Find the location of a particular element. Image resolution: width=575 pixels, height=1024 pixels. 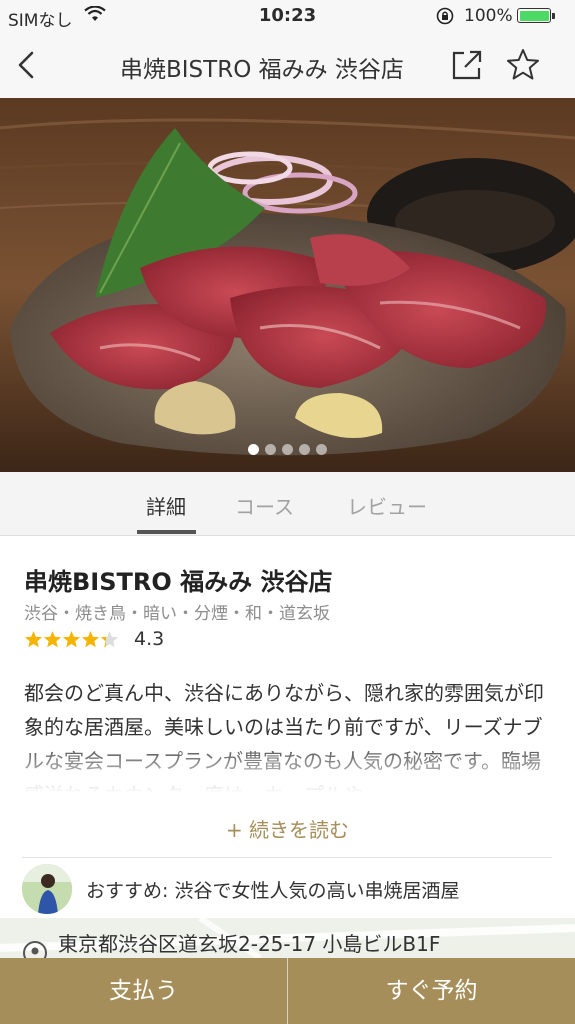

battery-icon is located at coordinates (536, 15).